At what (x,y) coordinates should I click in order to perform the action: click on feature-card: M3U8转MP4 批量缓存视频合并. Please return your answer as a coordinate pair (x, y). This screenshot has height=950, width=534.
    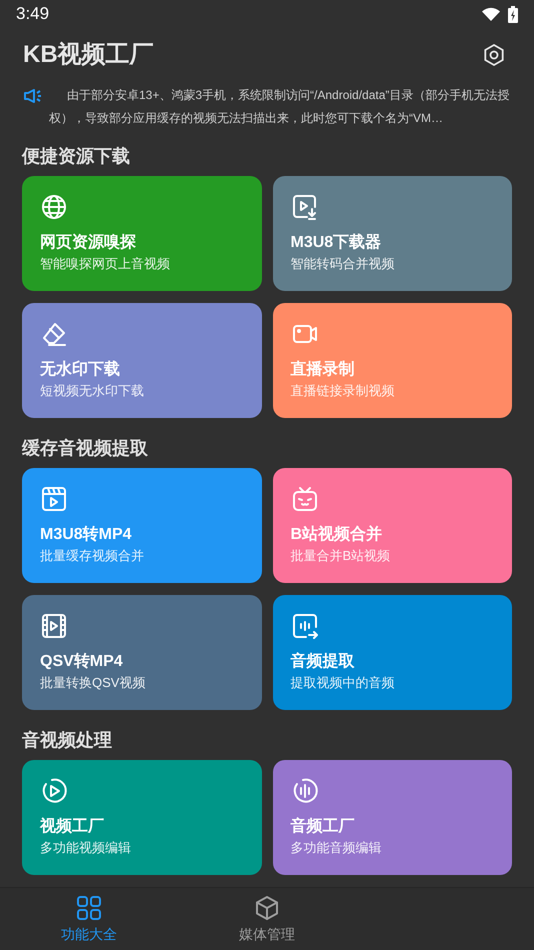
    Looking at the image, I should click on (142, 525).